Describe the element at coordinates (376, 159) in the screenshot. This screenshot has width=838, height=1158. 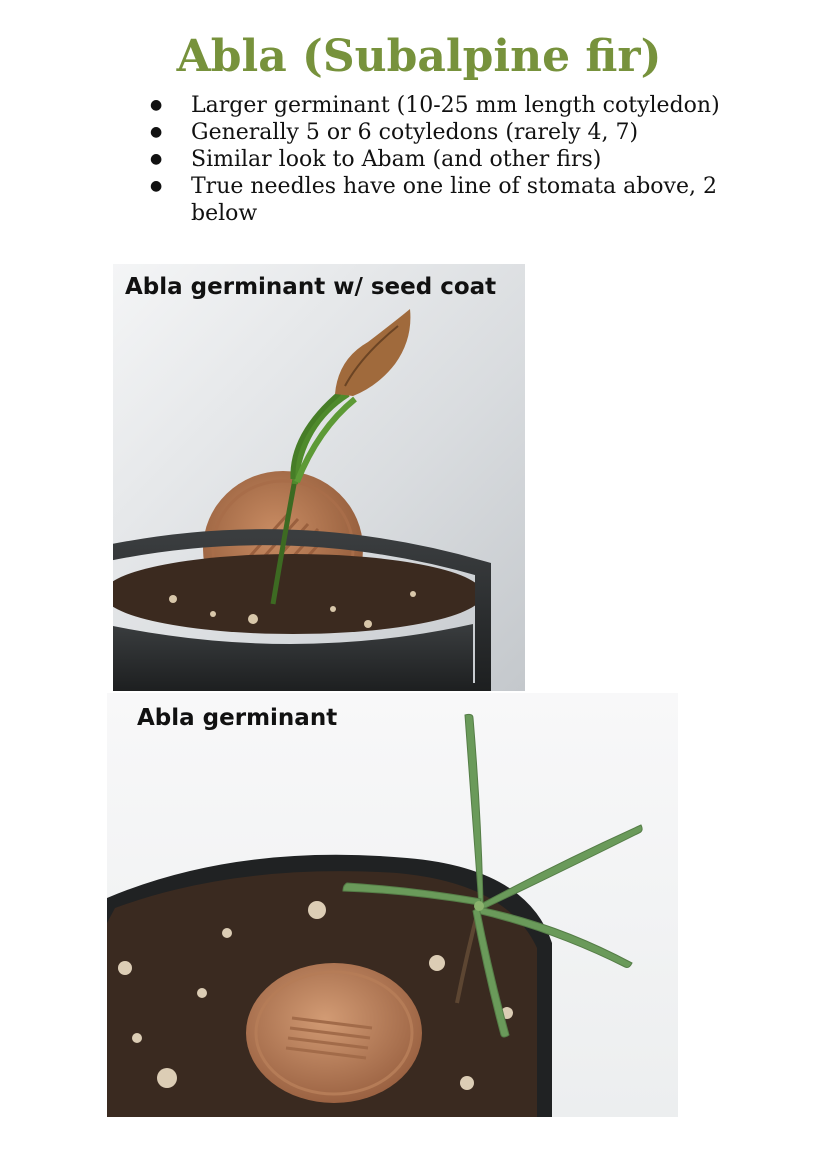
I see `bullet-item: ● Similar look to Abam (and other firs)` at that location.